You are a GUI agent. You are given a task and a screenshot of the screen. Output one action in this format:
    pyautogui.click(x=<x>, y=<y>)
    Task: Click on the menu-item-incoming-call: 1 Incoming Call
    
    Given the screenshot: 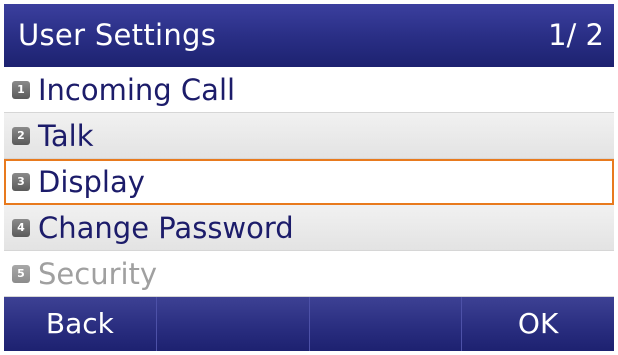 What is the action you would take?
    pyautogui.click(x=309, y=90)
    